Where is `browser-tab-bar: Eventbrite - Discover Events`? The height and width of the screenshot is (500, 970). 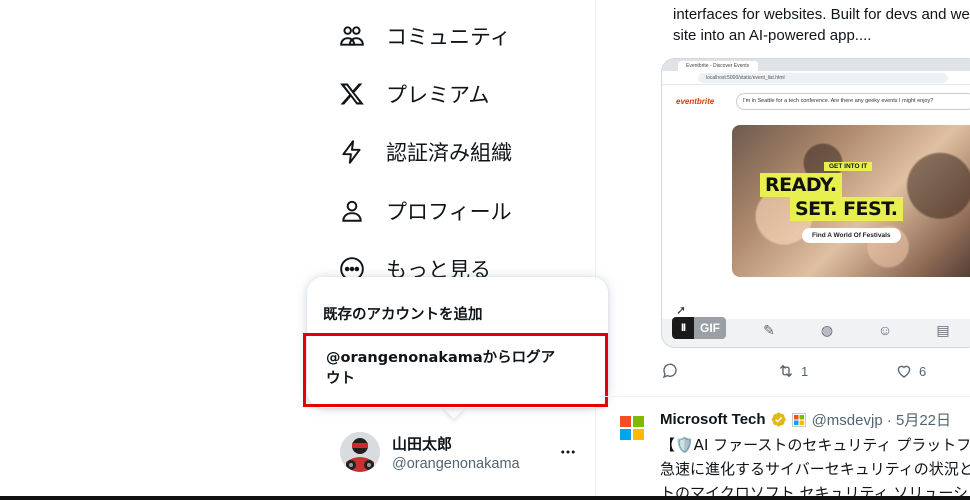 browser-tab-bar: Eventbrite - Discover Events is located at coordinates (816, 65).